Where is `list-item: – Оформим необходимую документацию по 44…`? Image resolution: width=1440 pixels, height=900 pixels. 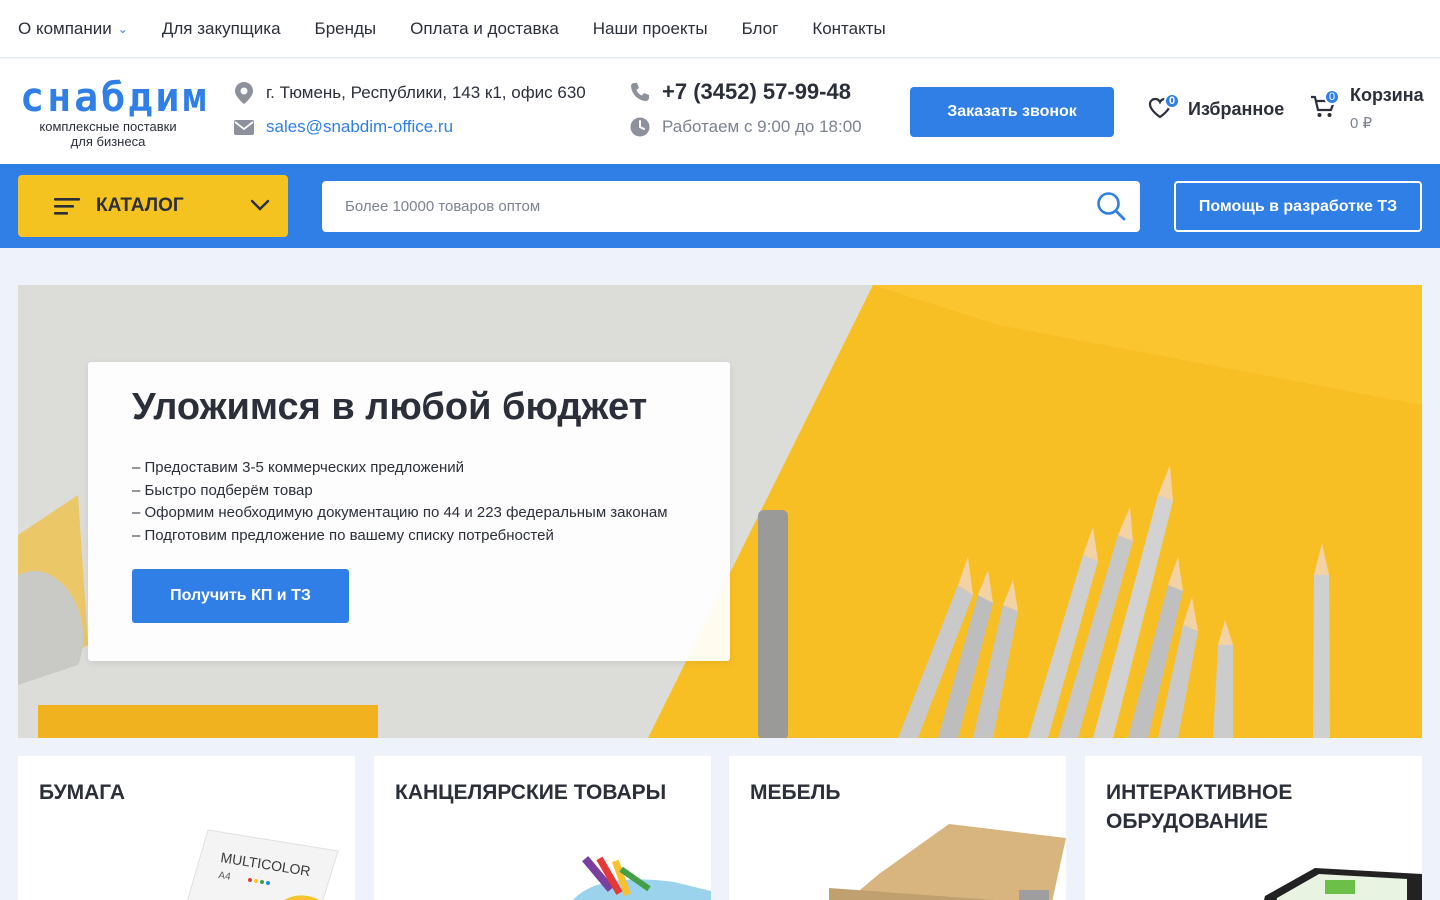
list-item: – Оформим необходимую документацию по 44… is located at coordinates (400, 512).